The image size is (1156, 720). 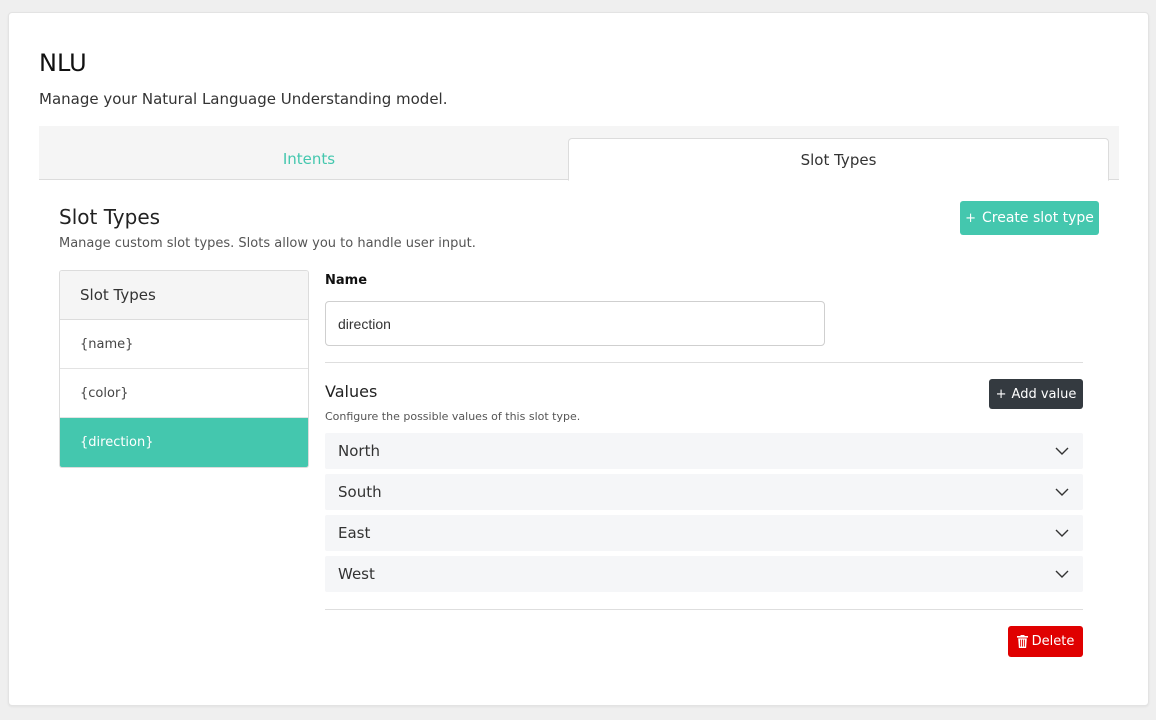 What do you see at coordinates (184, 295) in the screenshot?
I see `slot-type-list-header: Slot Types` at bounding box center [184, 295].